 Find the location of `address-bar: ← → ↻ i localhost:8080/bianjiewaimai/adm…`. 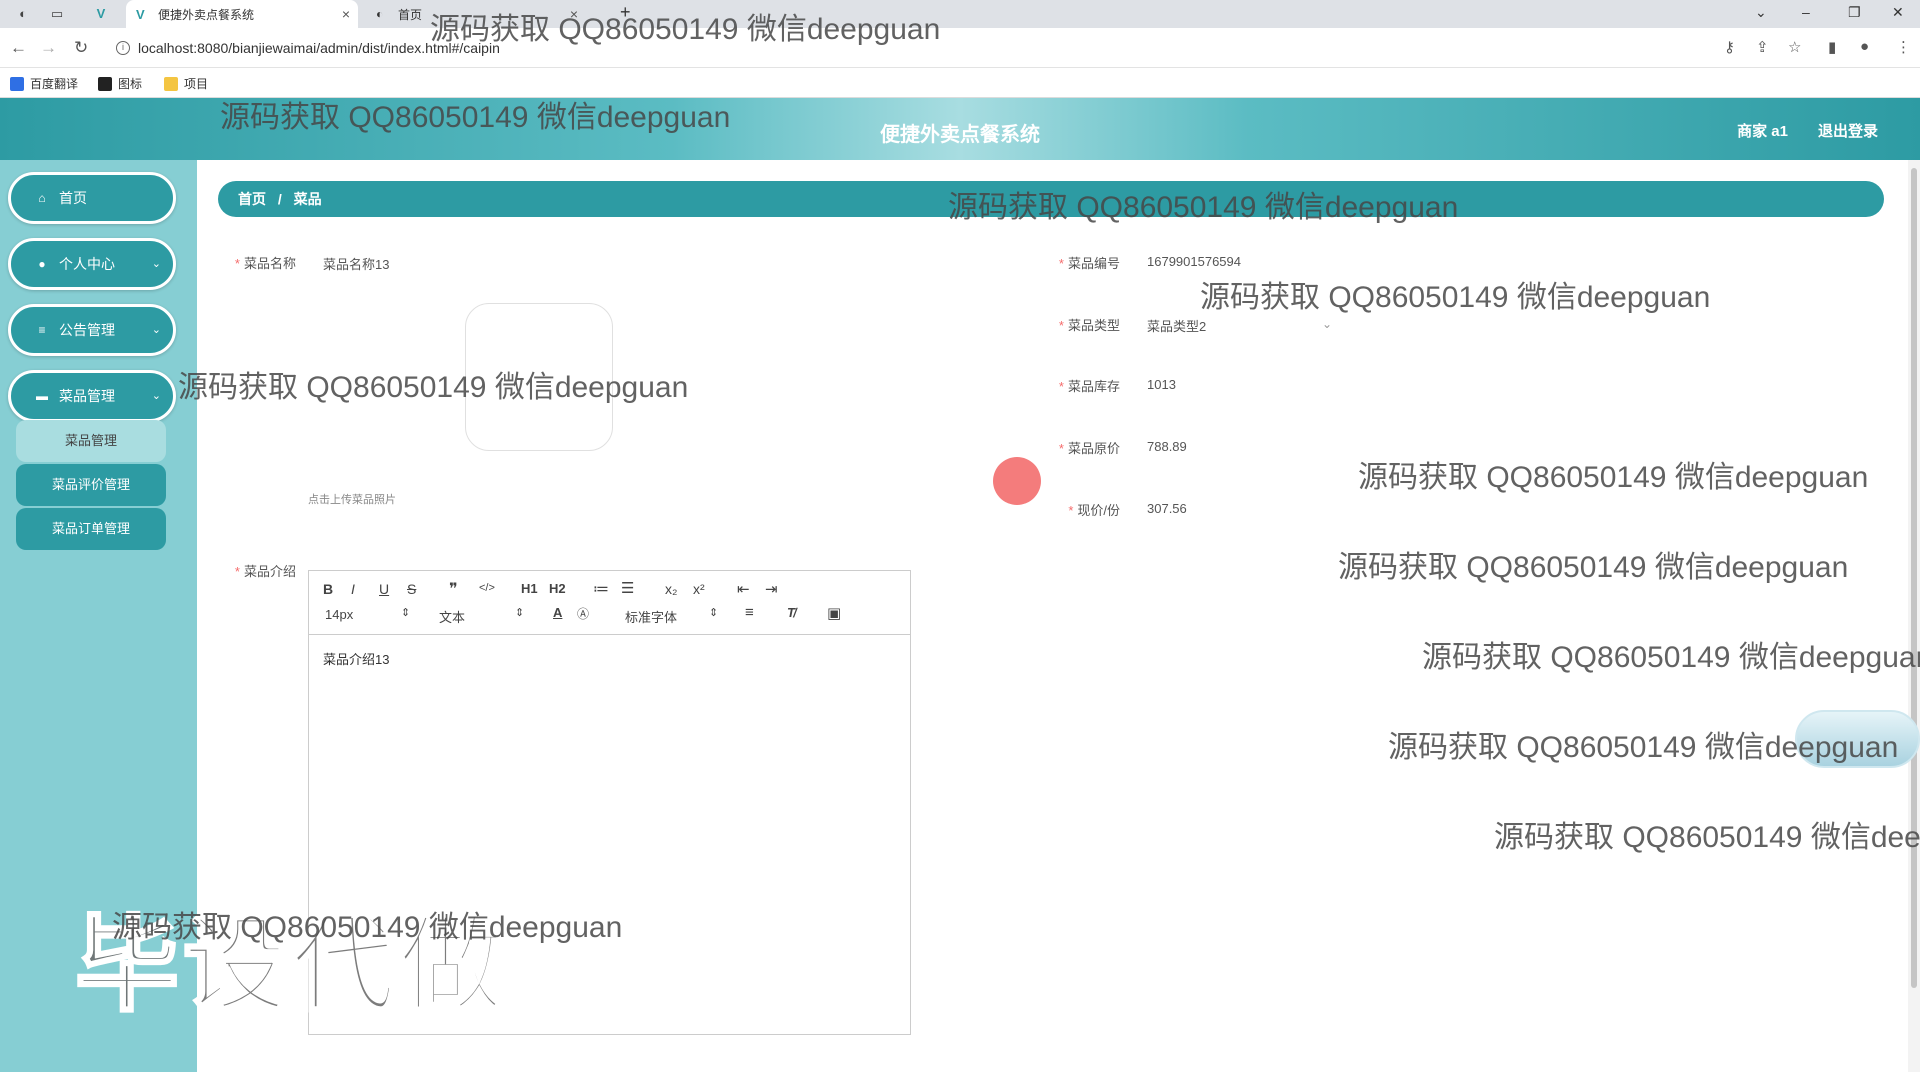

address-bar: ← → ↻ i localhost:8080/bianjiewaimai/adm… is located at coordinates (960, 48).